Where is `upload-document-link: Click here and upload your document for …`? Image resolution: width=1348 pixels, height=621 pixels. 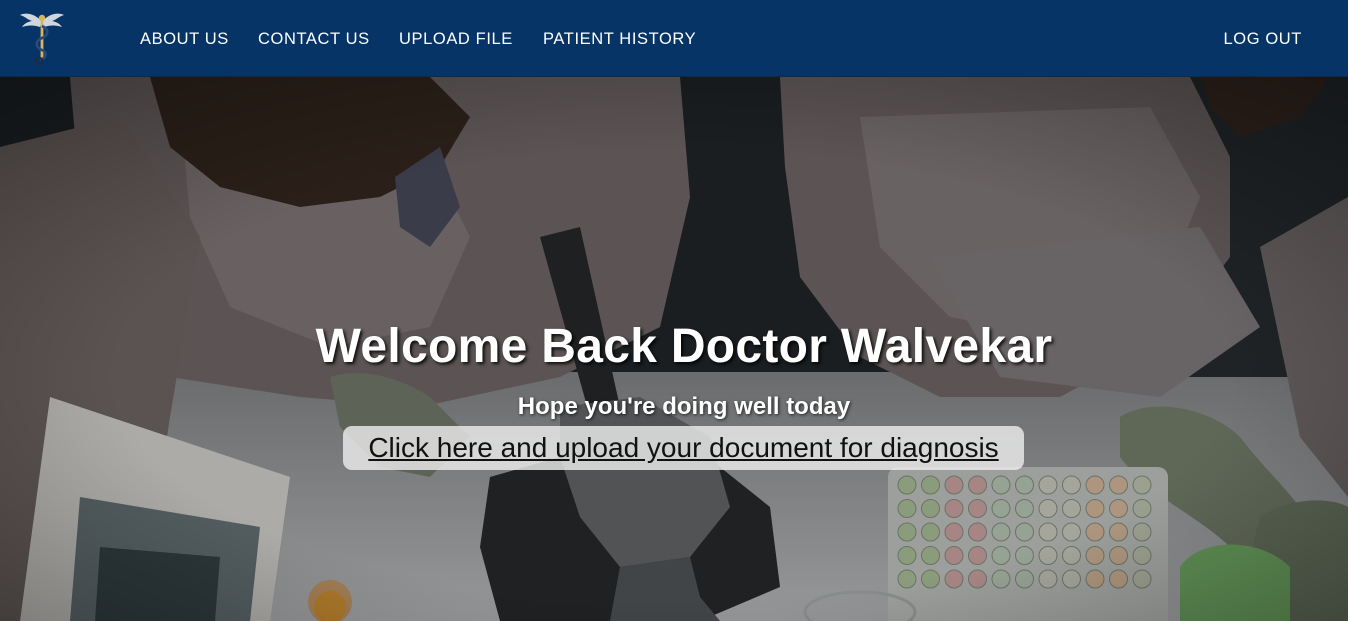
upload-document-link: Click here and upload your document for … is located at coordinates (683, 448).